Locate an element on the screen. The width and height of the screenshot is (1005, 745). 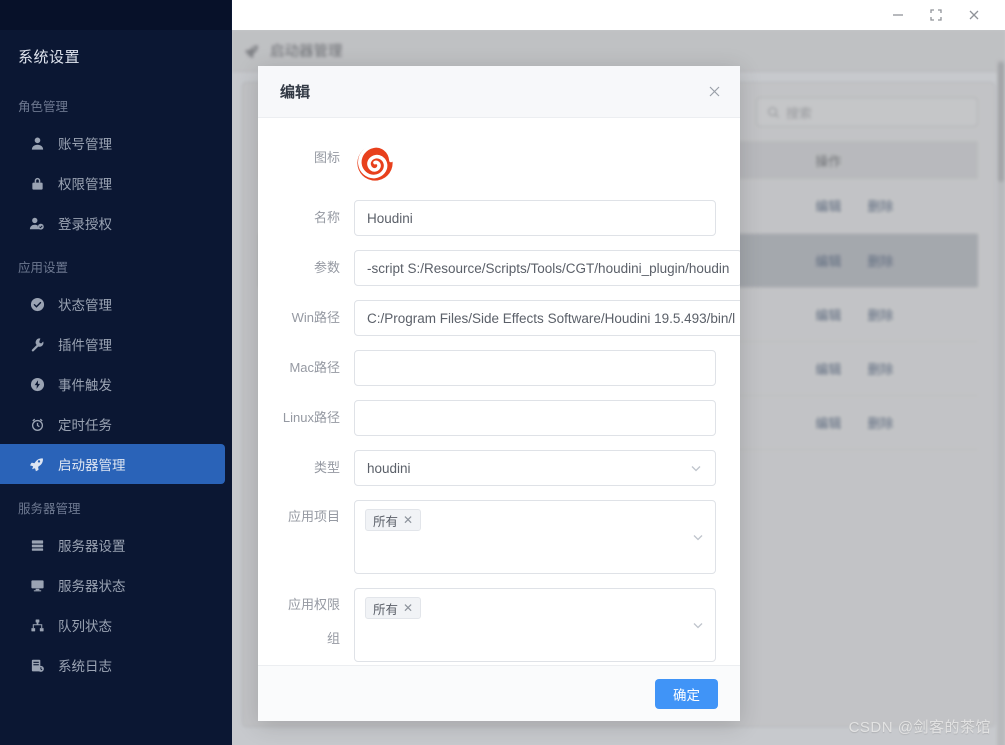
field-type: 类型 houdini is located at coordinates (496, 468).